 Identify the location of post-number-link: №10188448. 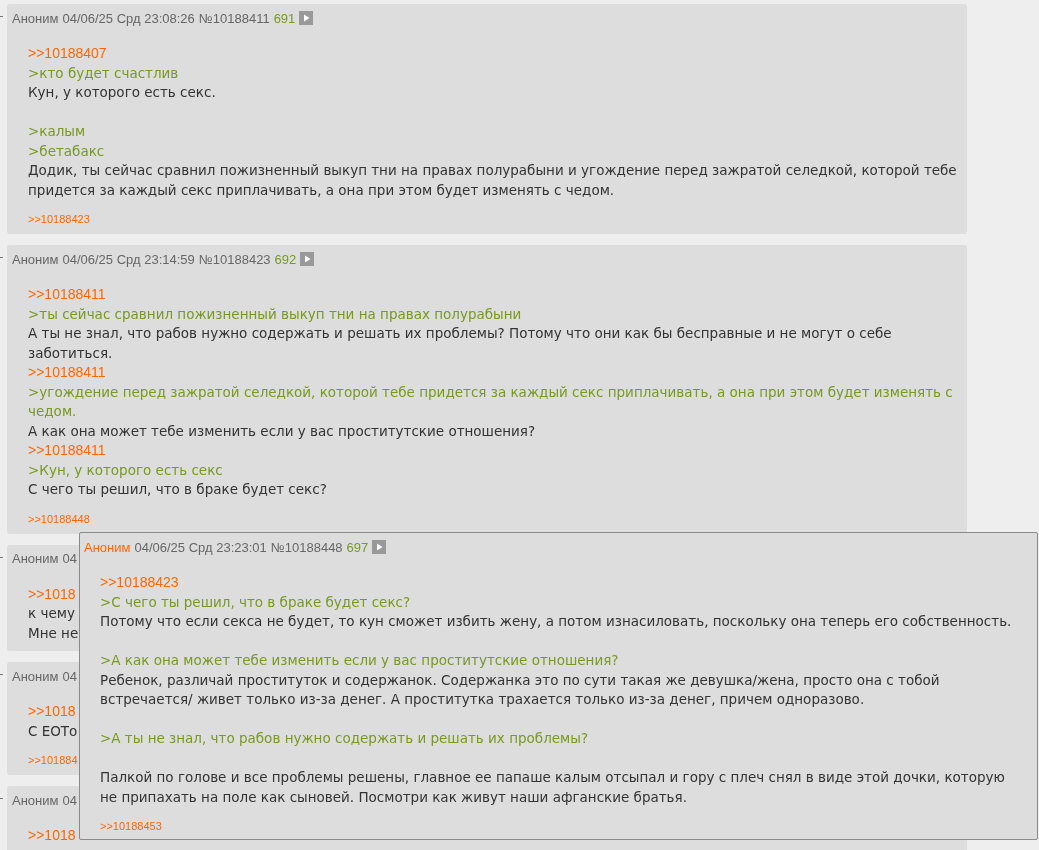
(306, 547).